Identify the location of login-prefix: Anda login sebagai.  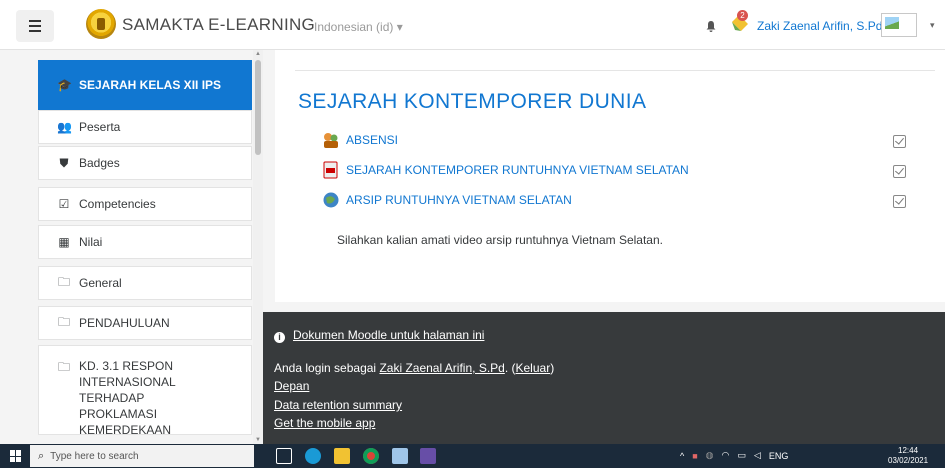
(325, 368).